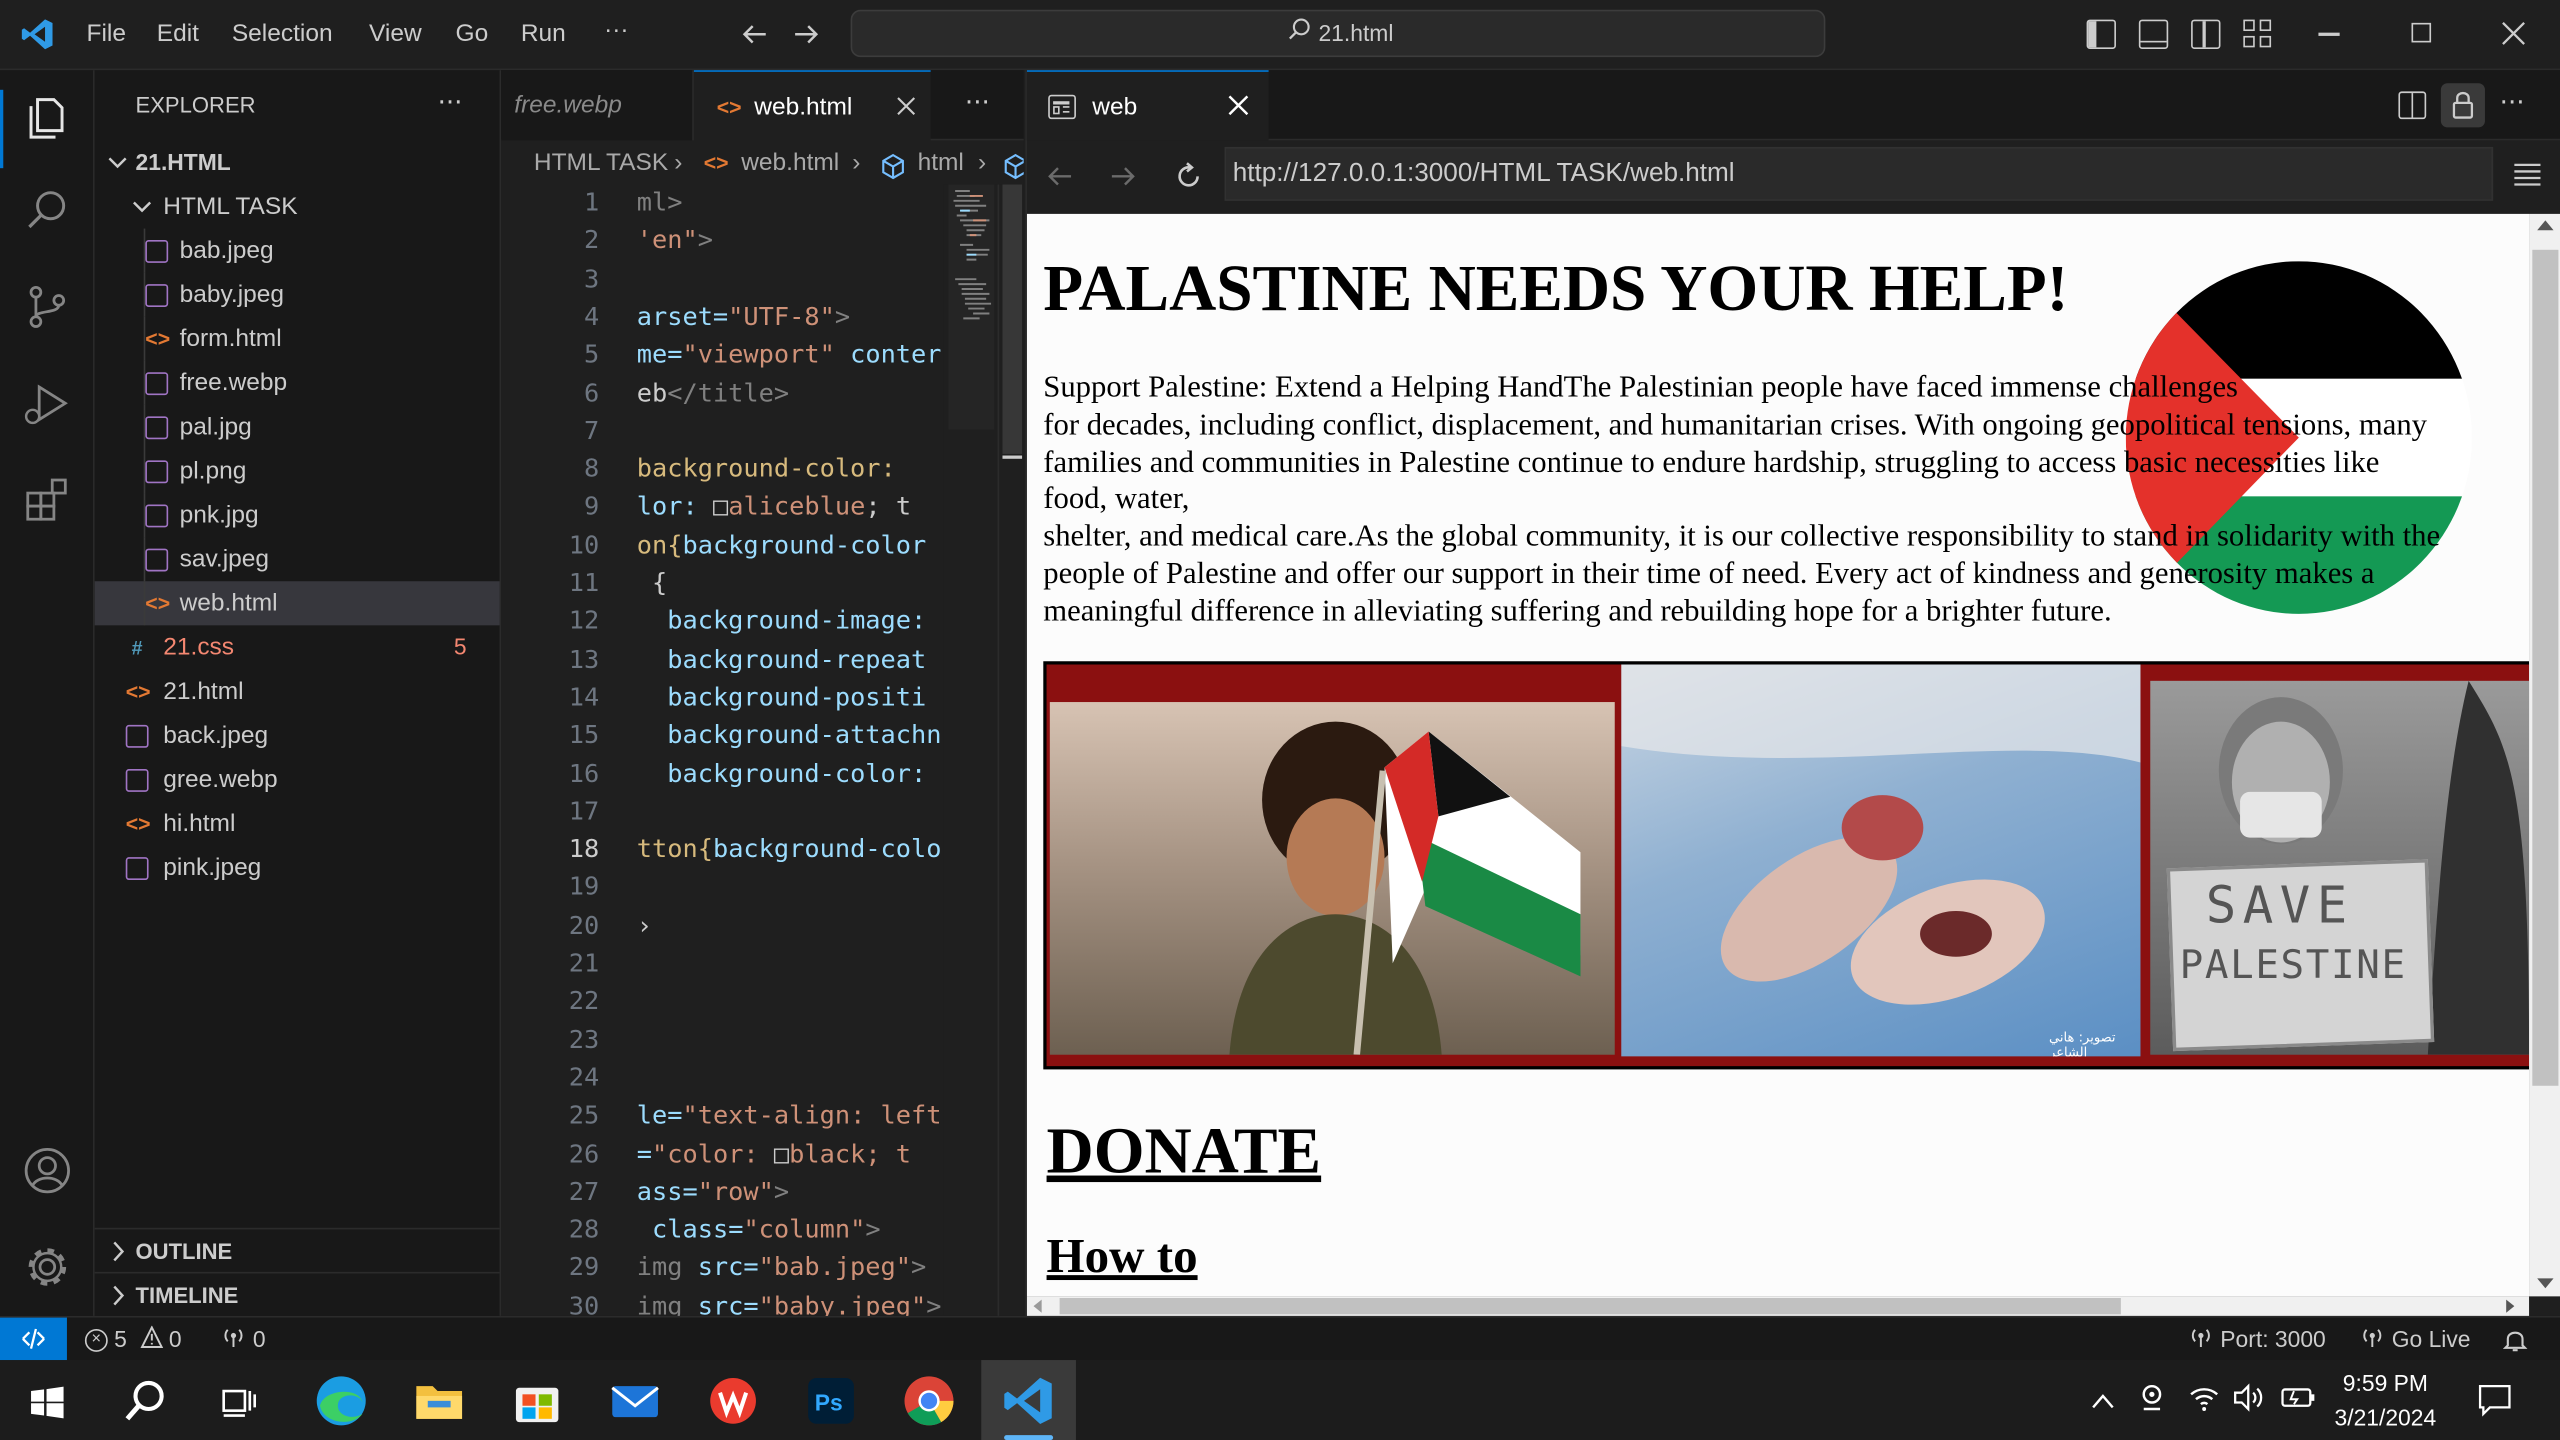 This screenshot has height=1440, width=2560. I want to click on problems-indicator: × 5 0, so click(133, 1340).